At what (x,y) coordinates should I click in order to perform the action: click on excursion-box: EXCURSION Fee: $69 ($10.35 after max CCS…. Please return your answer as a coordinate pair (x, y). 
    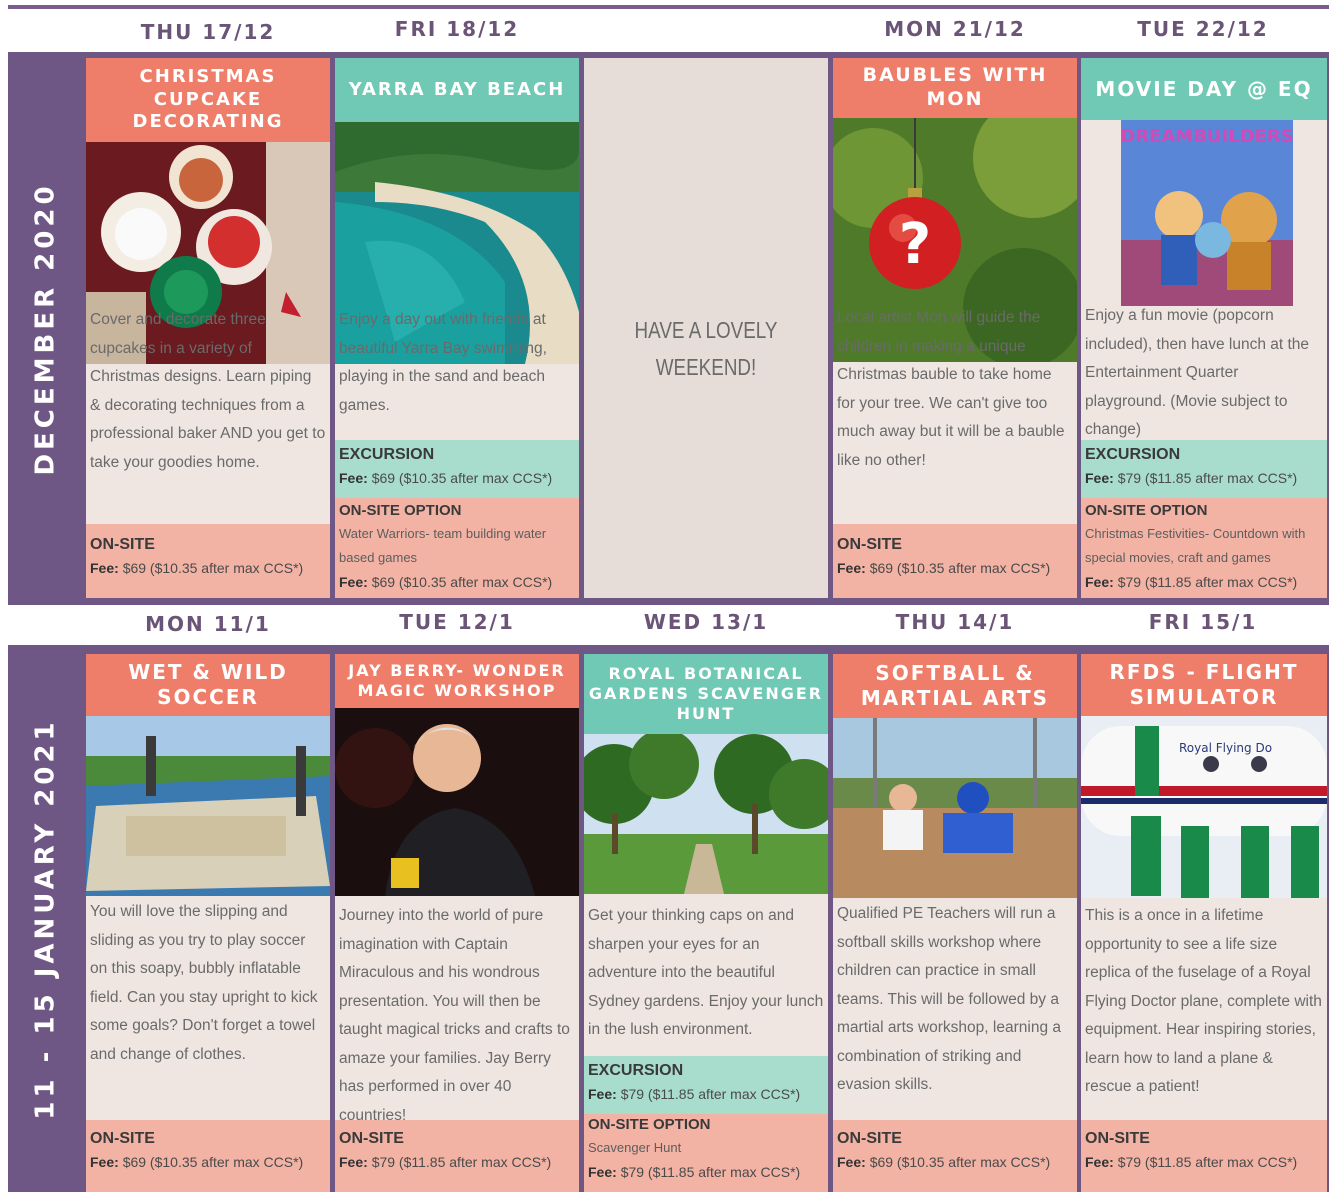
    Looking at the image, I should click on (457, 469).